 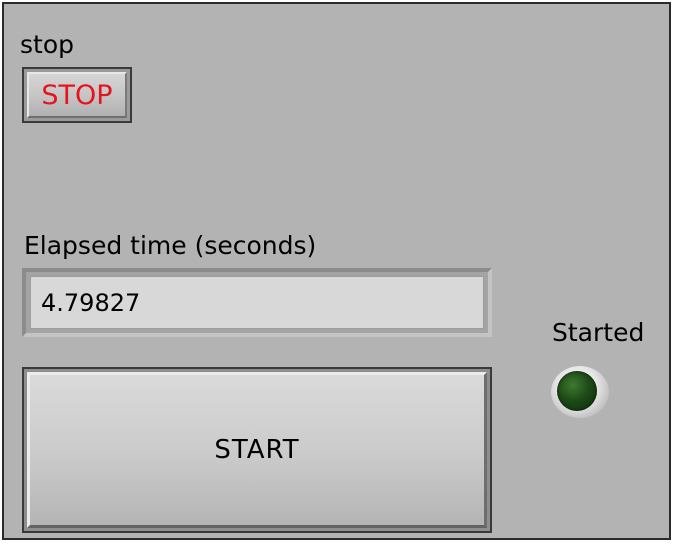 I want to click on start-button-text: START, so click(x=257, y=450).